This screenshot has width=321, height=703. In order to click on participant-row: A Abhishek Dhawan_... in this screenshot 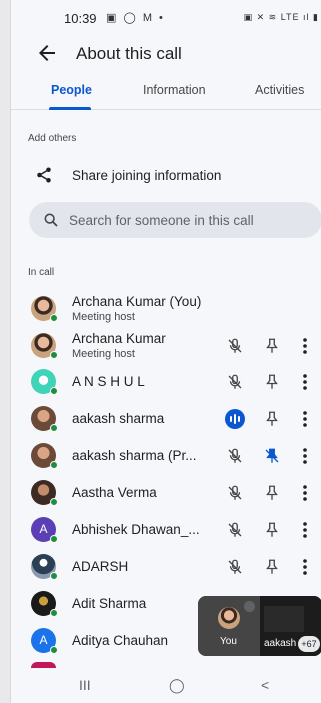, I will do `click(166, 530)`.